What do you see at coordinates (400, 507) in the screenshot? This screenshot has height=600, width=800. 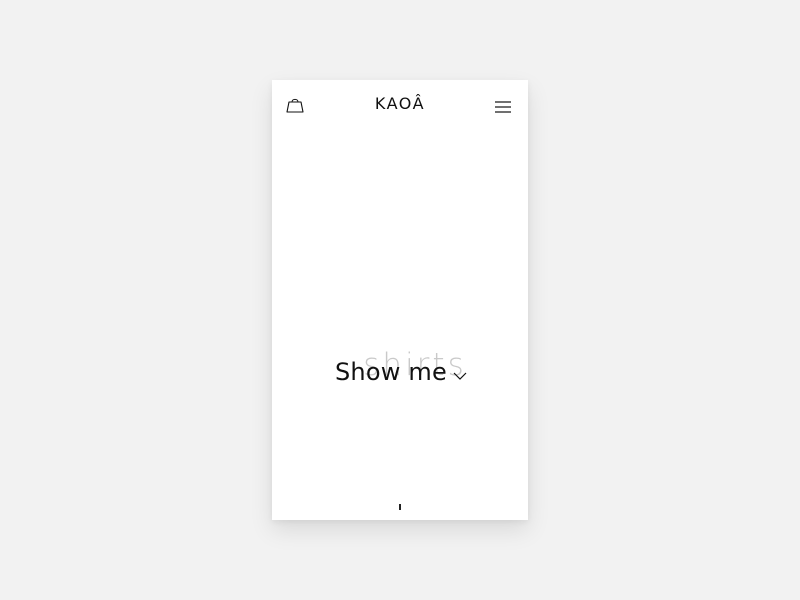 I see `scroll-indicator` at bounding box center [400, 507].